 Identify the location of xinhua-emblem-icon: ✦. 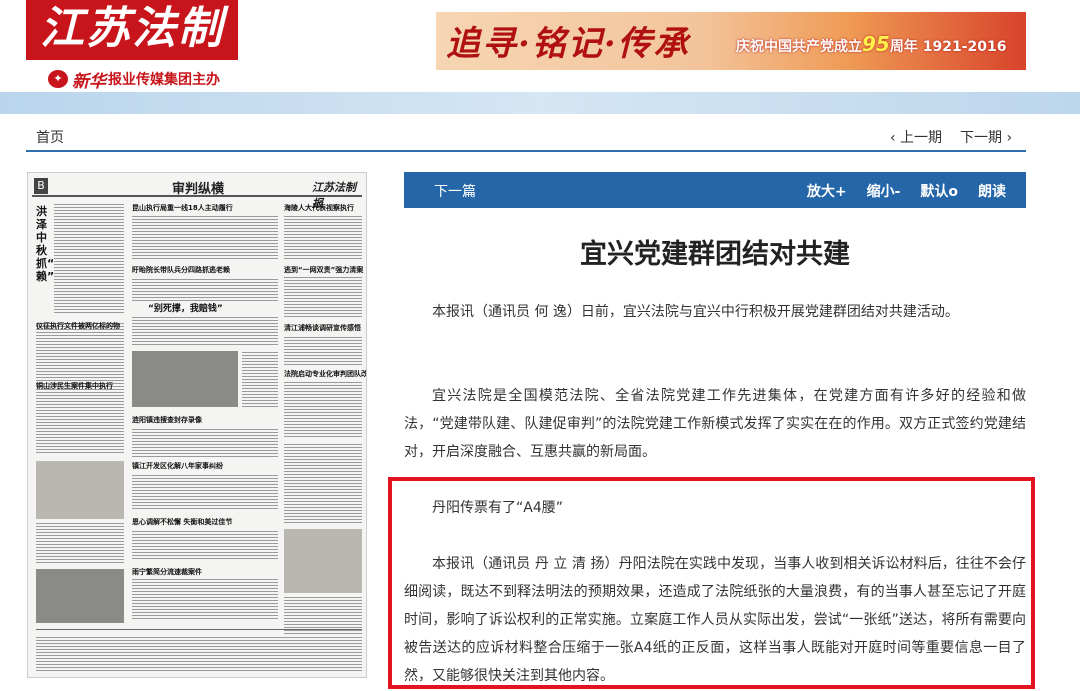
(58, 79).